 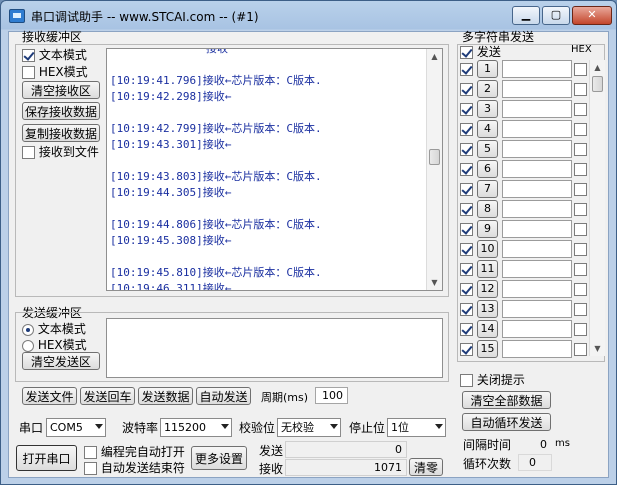 I want to click on multi-send-all-checkbox, so click(x=466, y=52).